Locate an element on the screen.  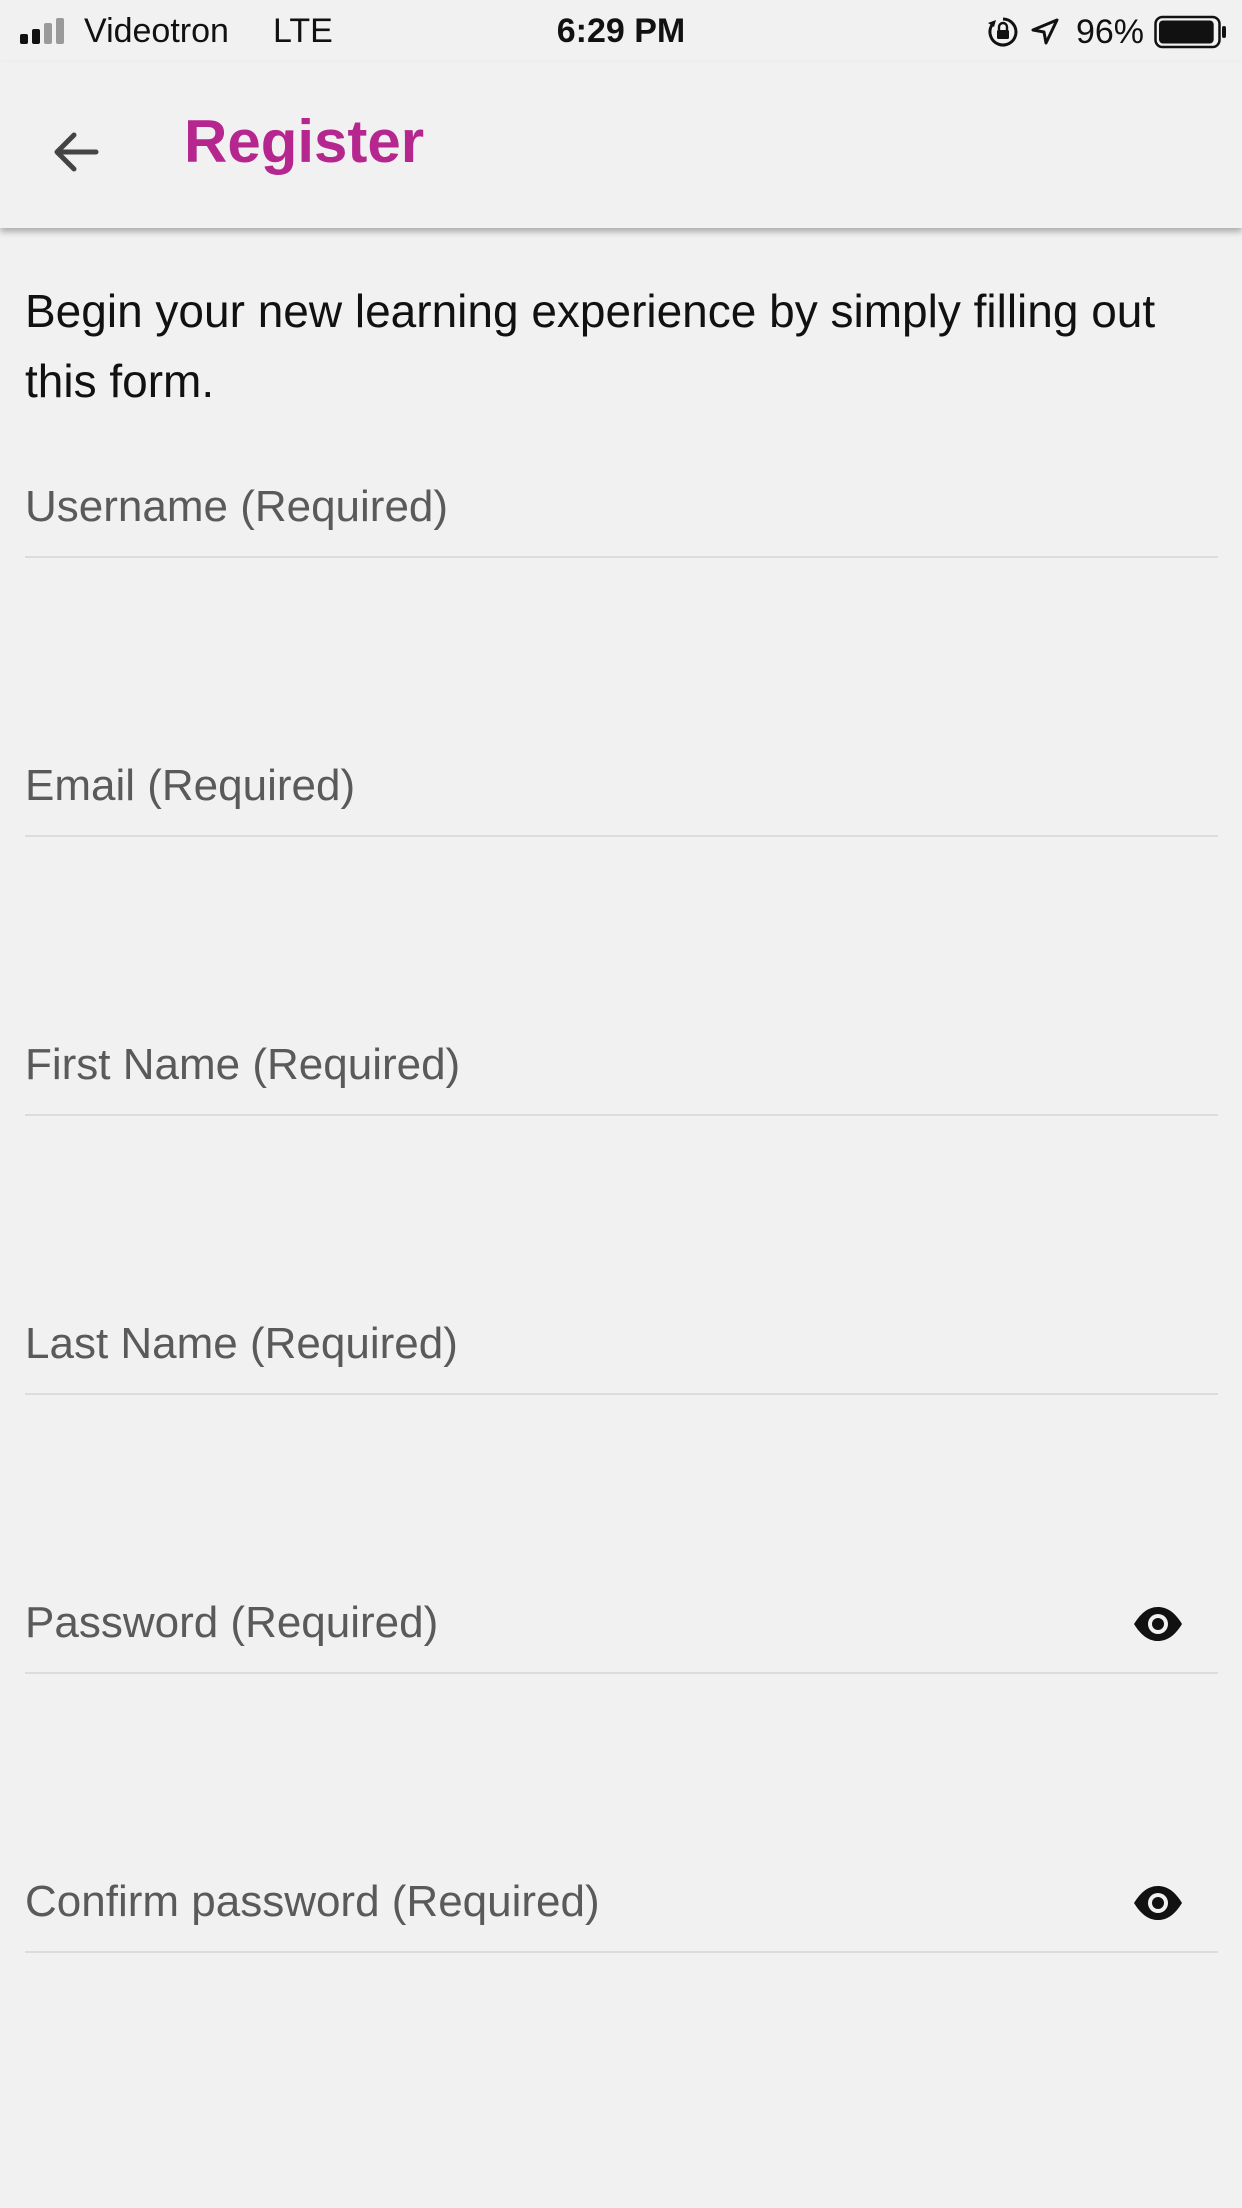
last-name-input is located at coordinates (621, 1344).